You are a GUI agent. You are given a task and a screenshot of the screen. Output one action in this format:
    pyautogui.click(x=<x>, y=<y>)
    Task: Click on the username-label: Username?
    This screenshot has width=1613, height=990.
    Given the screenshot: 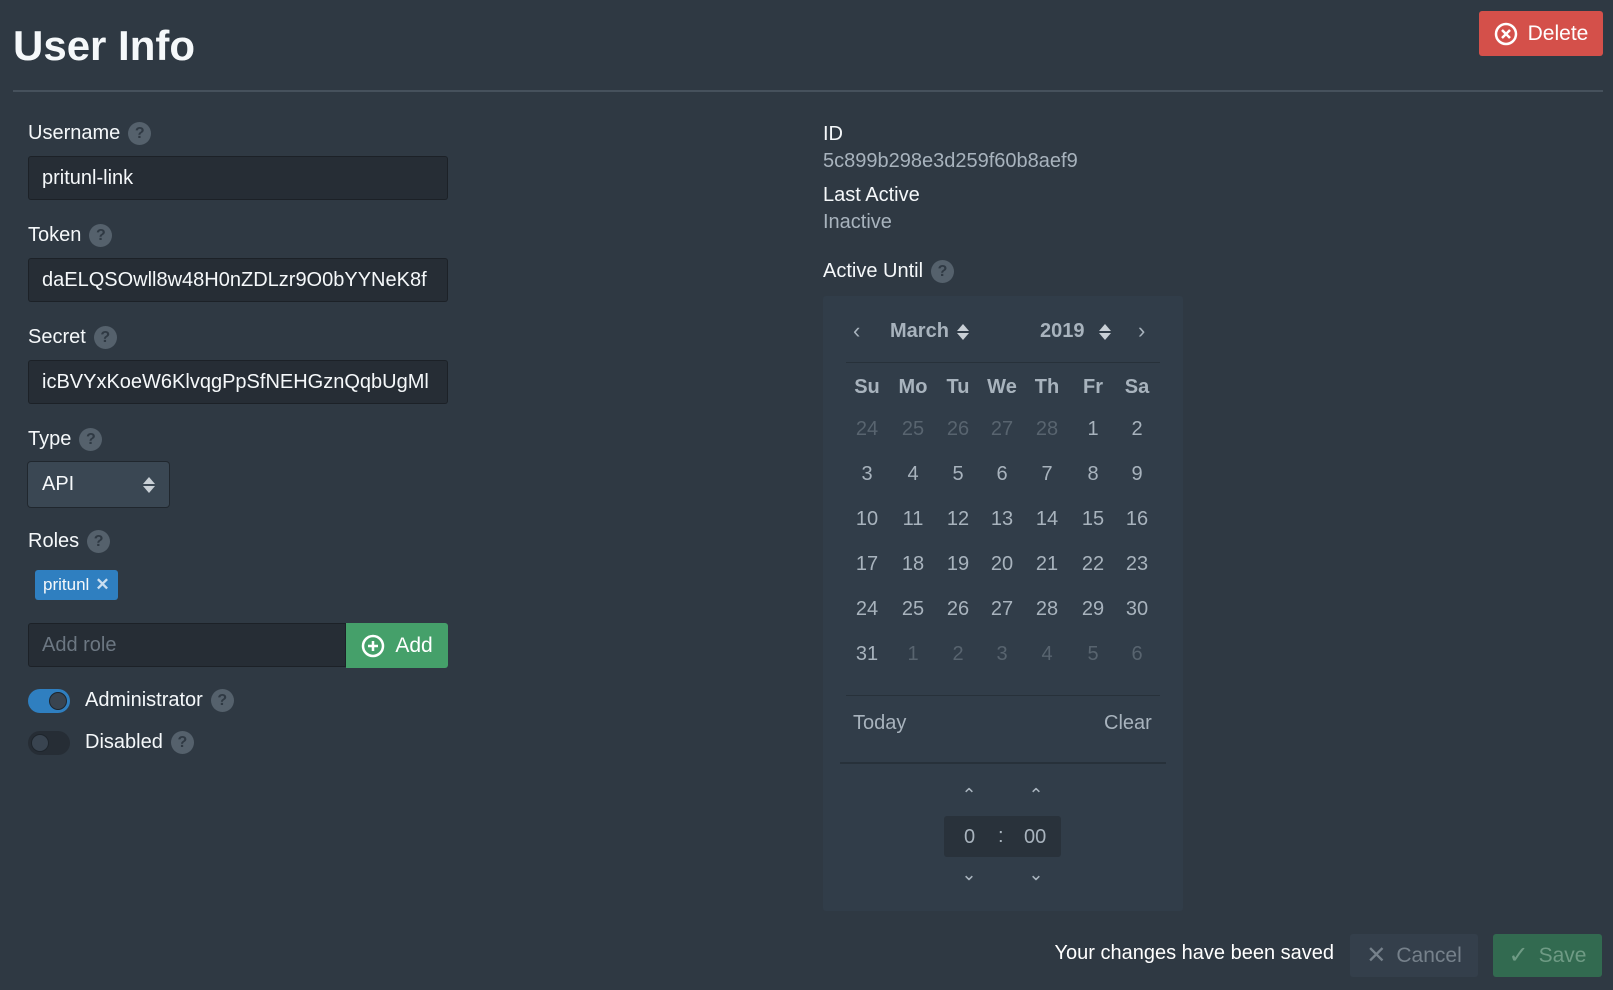 What is the action you would take?
    pyautogui.click(x=90, y=133)
    